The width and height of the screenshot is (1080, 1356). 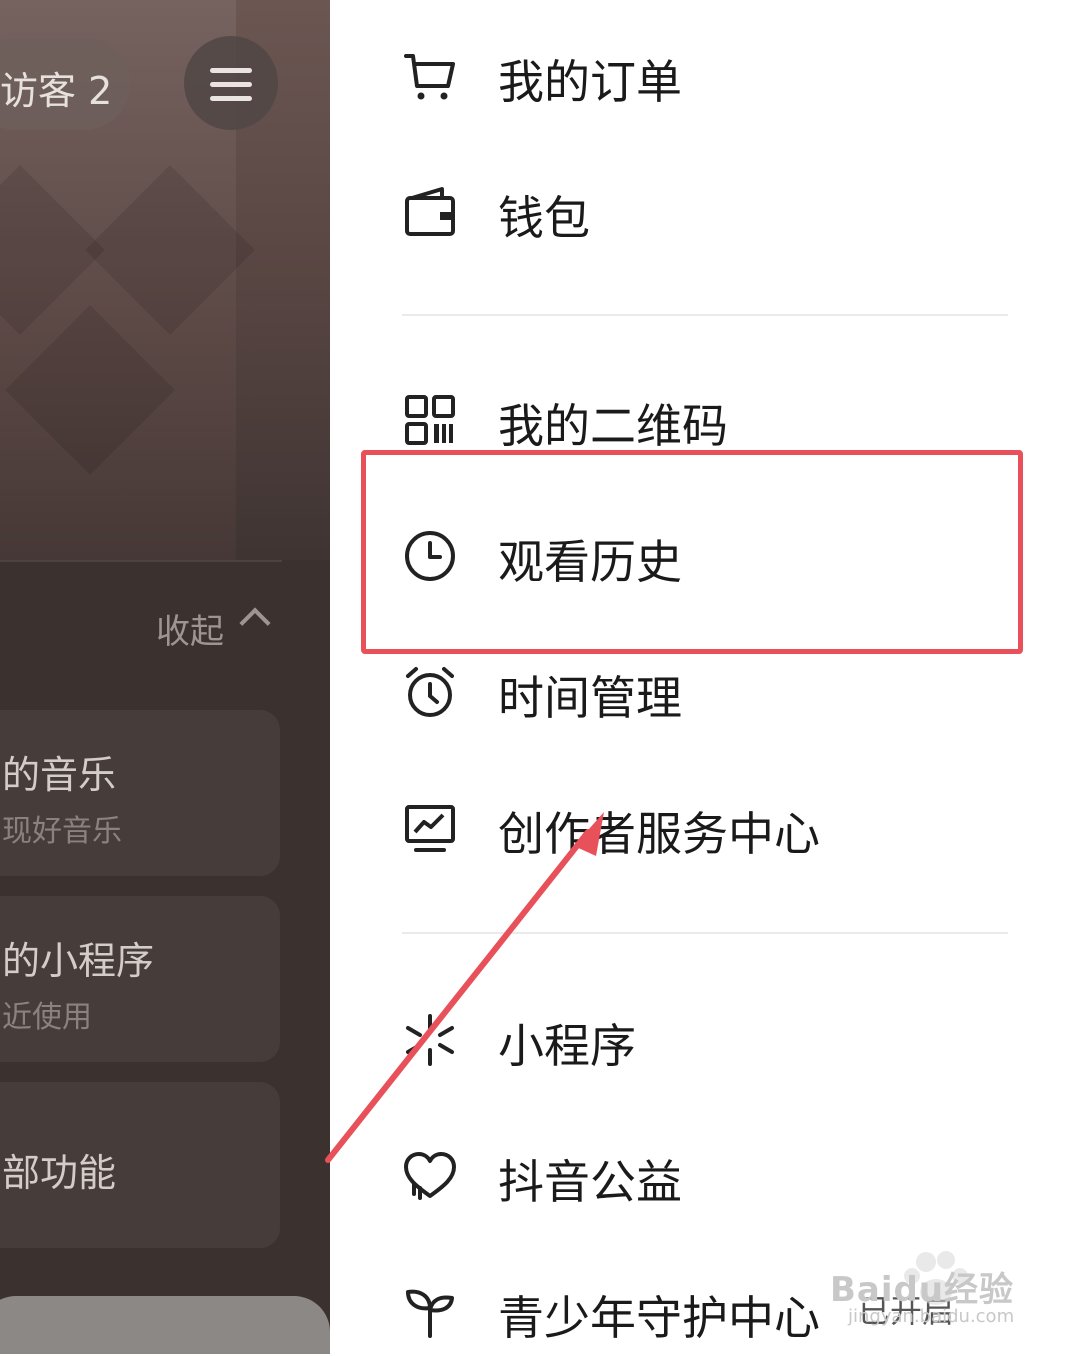 What do you see at coordinates (140, 1165) in the screenshot?
I see `all-functions-card: 部功能` at bounding box center [140, 1165].